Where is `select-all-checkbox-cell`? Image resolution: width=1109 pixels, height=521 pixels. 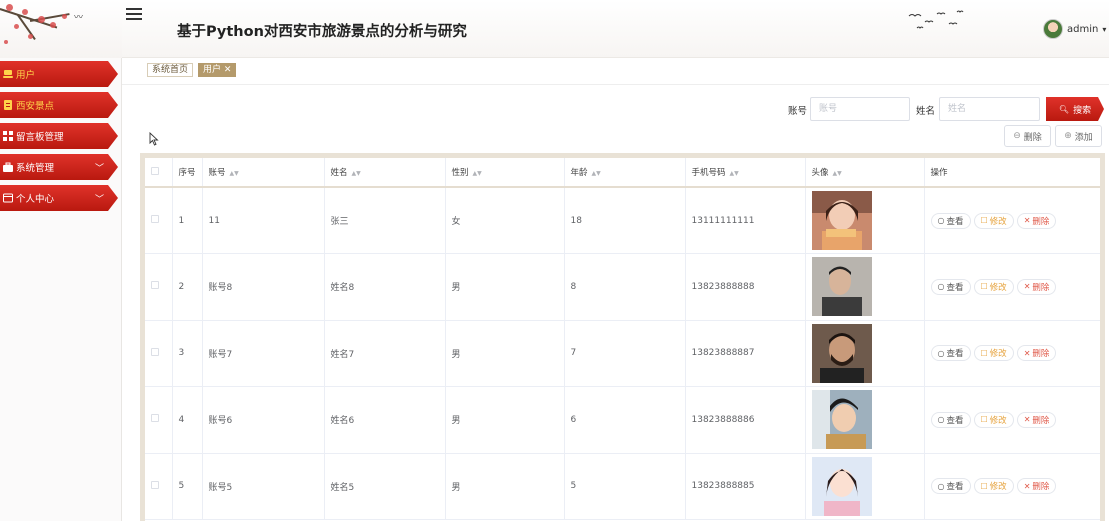 select-all-checkbox-cell is located at coordinates (159, 173).